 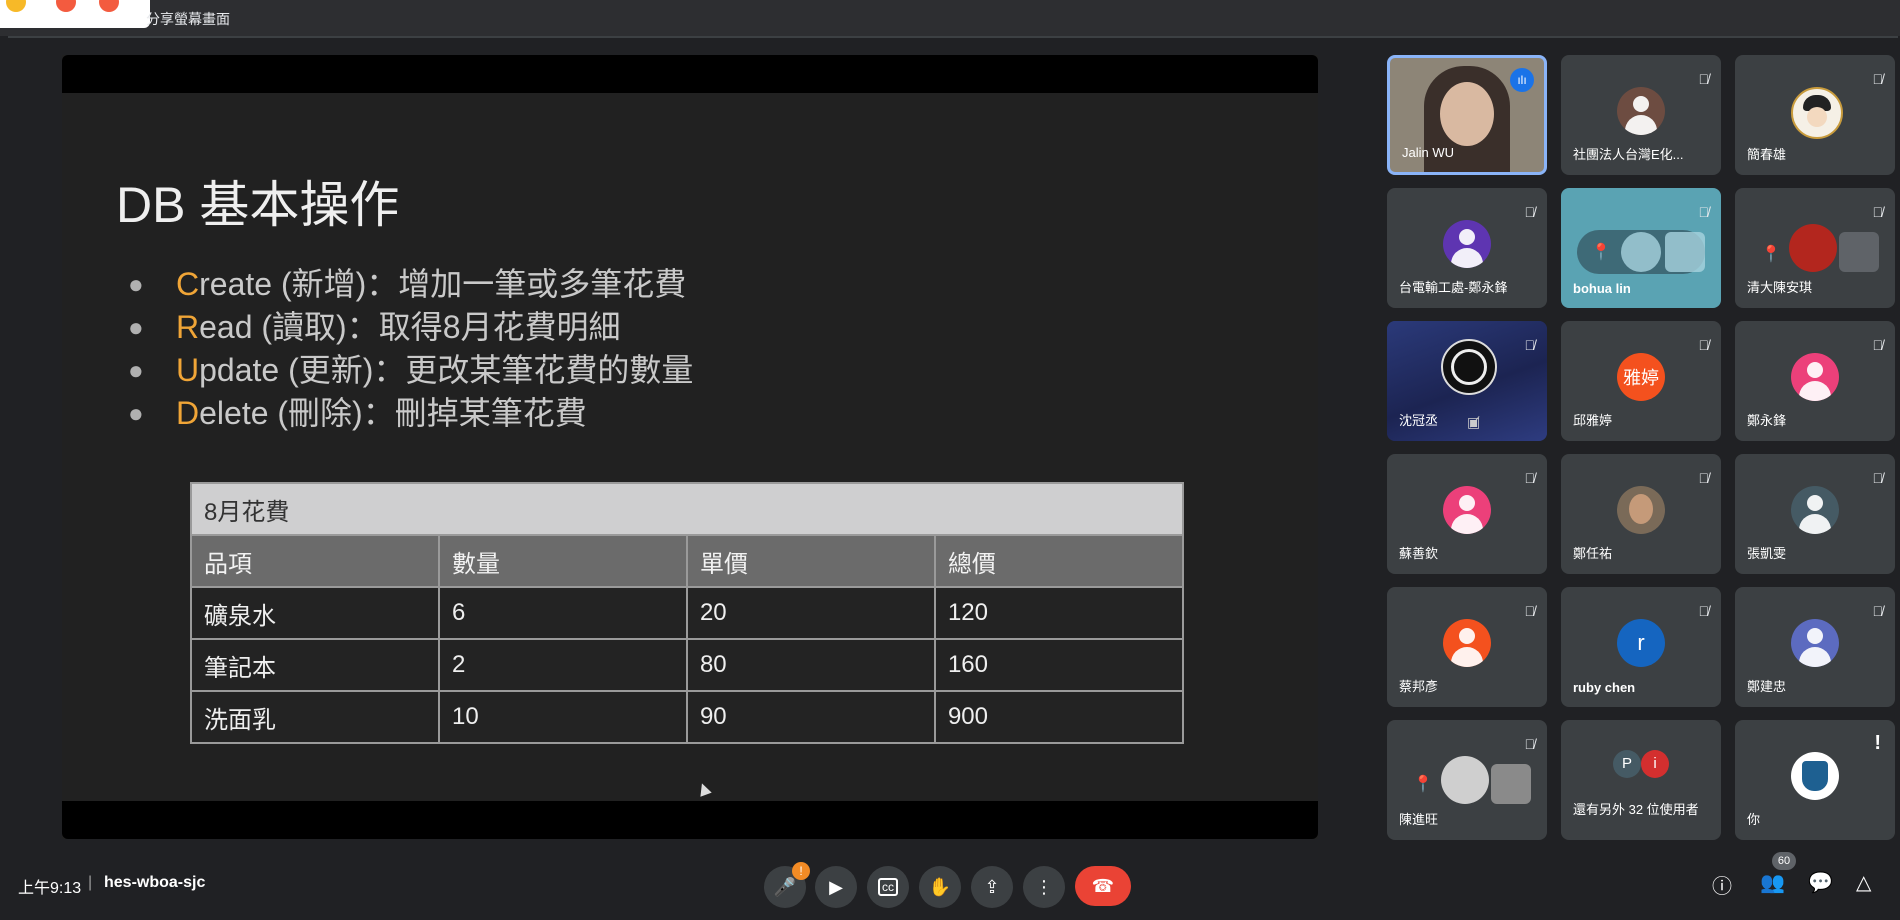 I want to click on mic-warning-badge: !, so click(x=801, y=871).